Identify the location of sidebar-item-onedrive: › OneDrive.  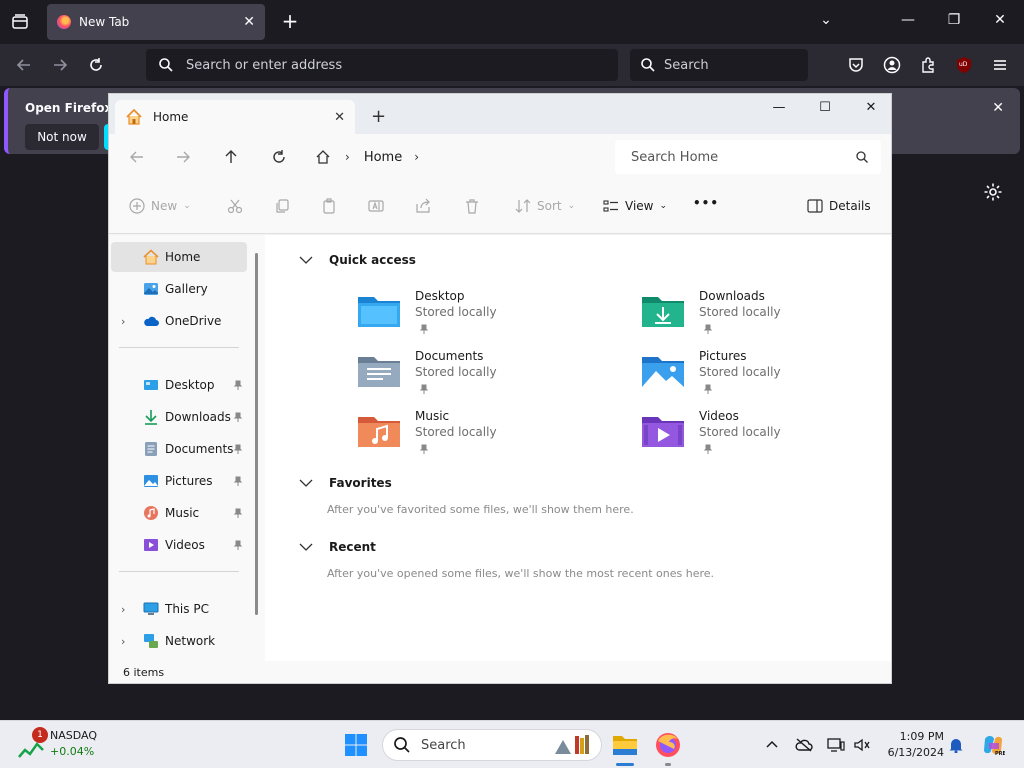
(179, 321).